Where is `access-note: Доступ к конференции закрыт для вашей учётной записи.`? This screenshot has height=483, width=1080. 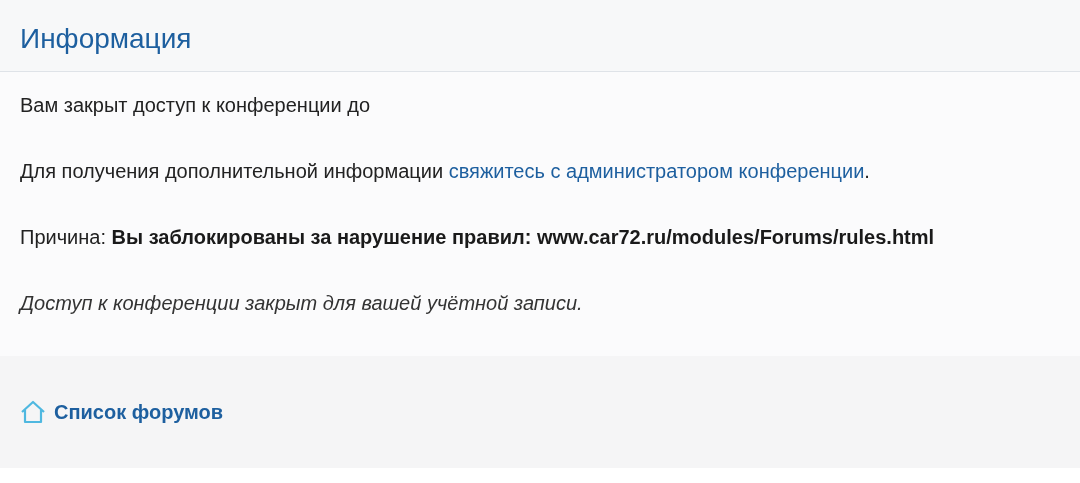
access-note: Доступ к конференции закрыт для вашей учётной записи. is located at coordinates (302, 303).